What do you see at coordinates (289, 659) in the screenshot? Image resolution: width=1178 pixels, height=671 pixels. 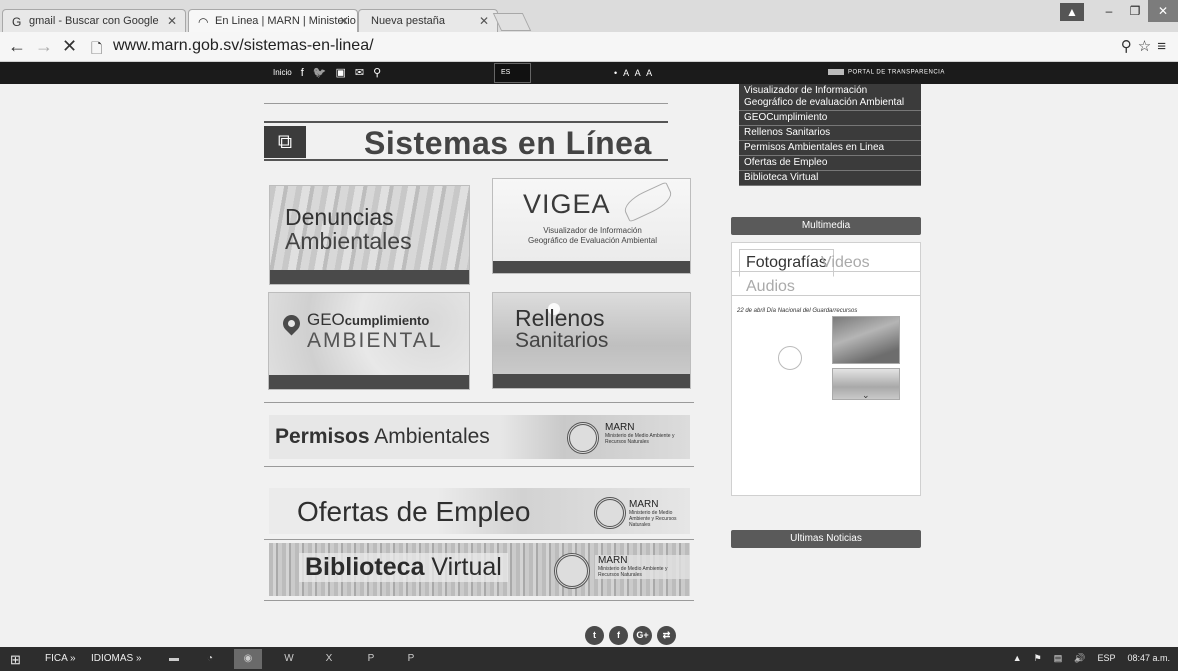 I see `word-icon: W` at bounding box center [289, 659].